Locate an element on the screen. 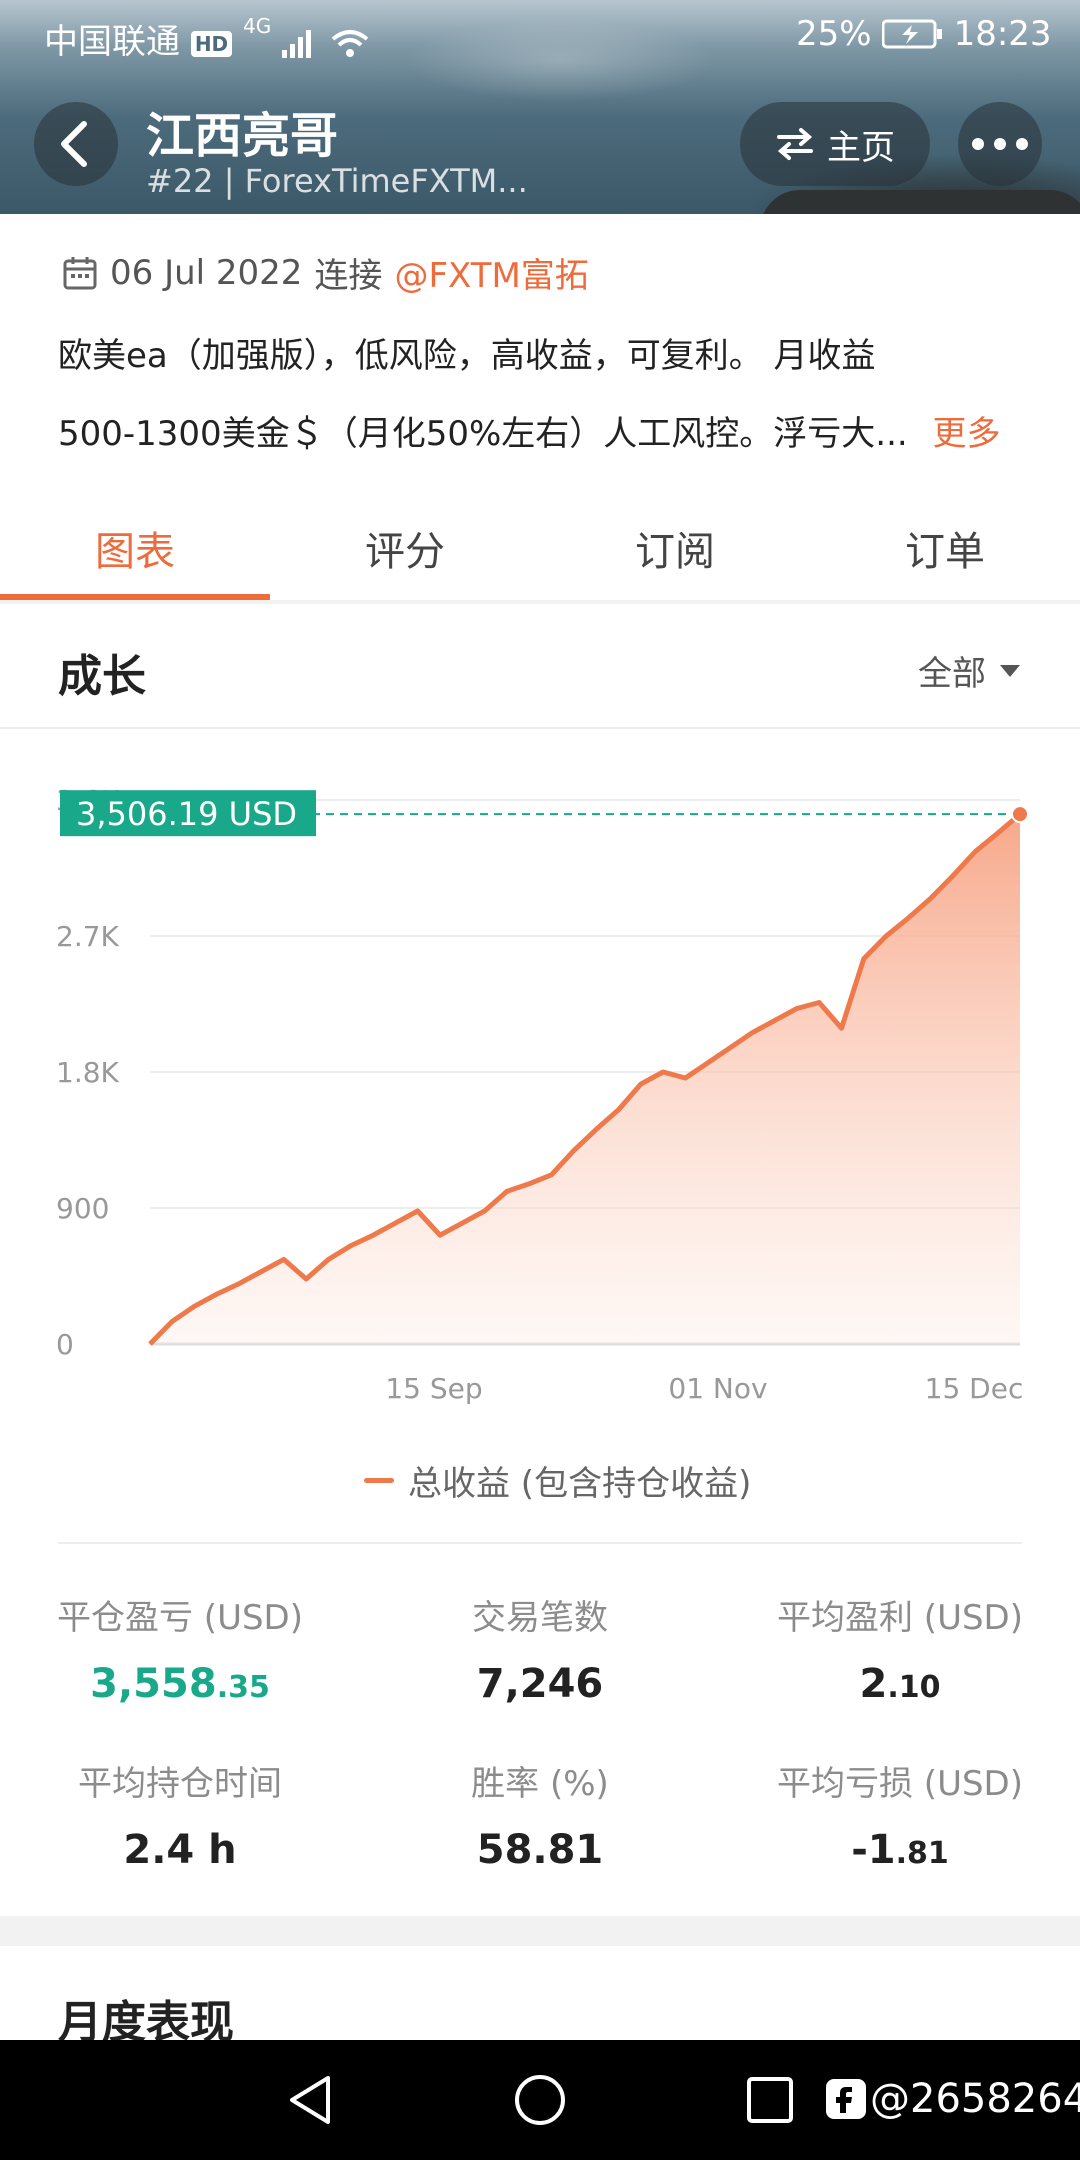  stat-win-rate: 胜率 (%) 58.81 is located at coordinates (540, 1814).